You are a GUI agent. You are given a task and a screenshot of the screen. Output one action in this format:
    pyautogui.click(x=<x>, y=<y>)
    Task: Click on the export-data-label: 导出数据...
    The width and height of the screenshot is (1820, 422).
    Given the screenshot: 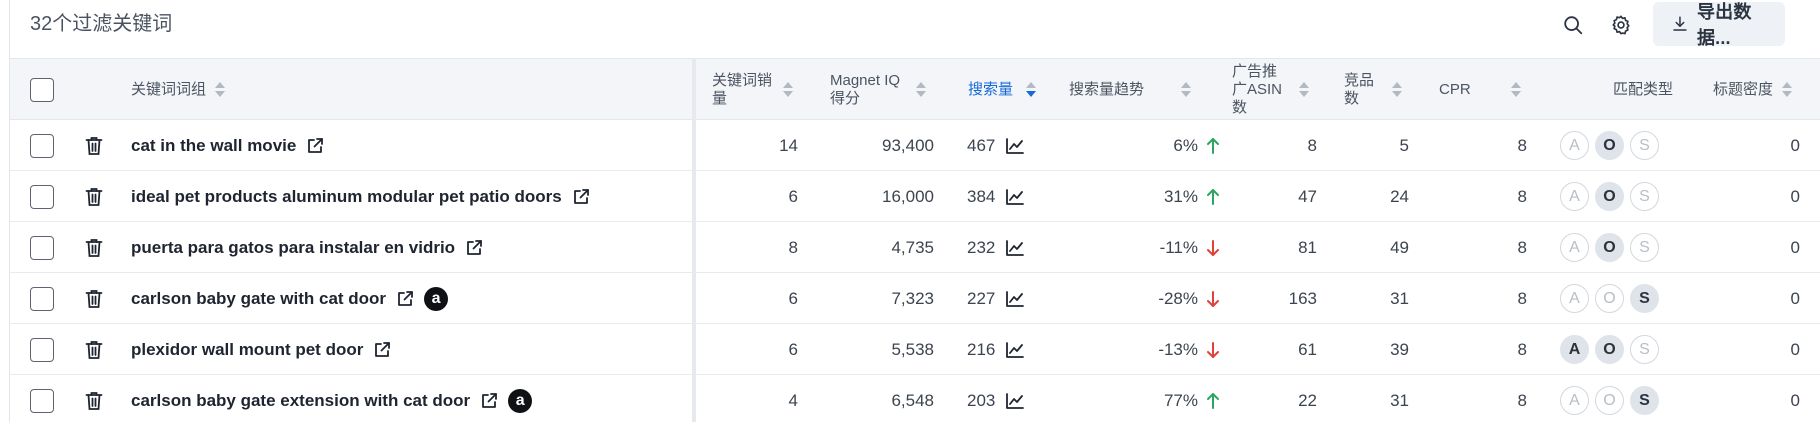 What is the action you would take?
    pyautogui.click(x=1724, y=25)
    